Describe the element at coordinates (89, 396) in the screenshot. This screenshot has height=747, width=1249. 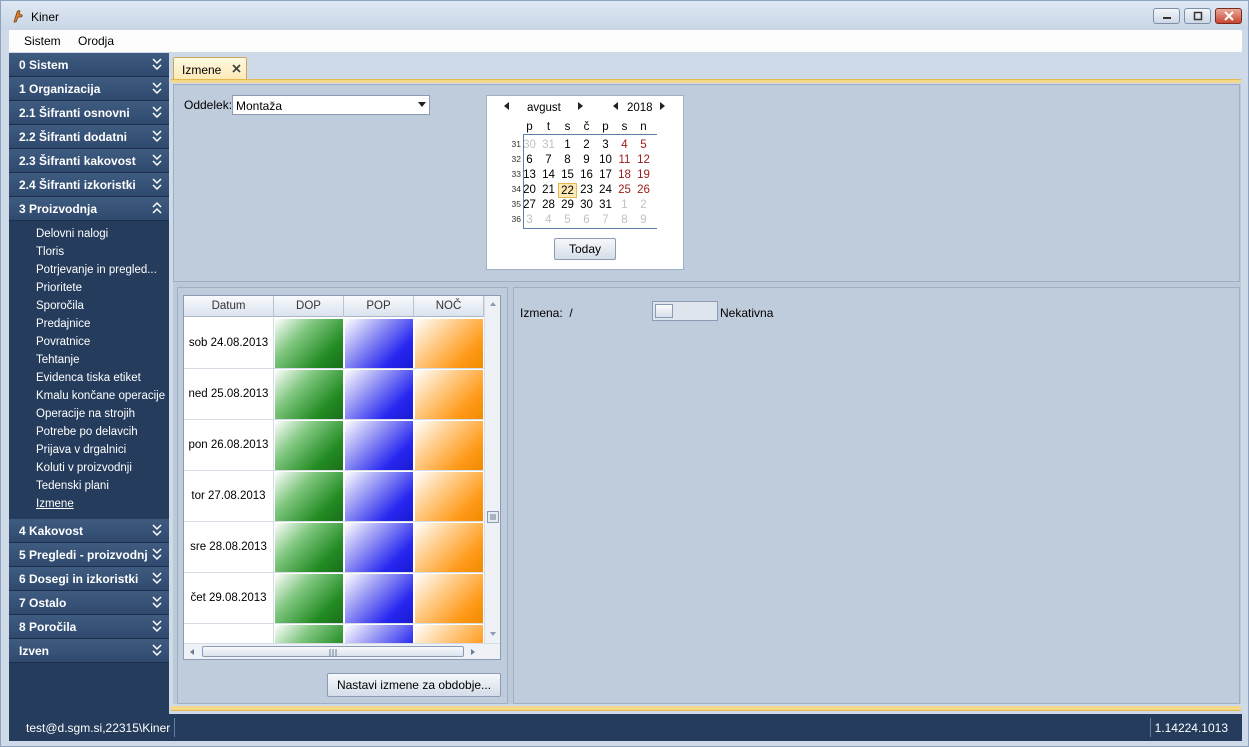
I see `sidebar-item-kmalu-koncane: Kmalu končane operacije` at that location.